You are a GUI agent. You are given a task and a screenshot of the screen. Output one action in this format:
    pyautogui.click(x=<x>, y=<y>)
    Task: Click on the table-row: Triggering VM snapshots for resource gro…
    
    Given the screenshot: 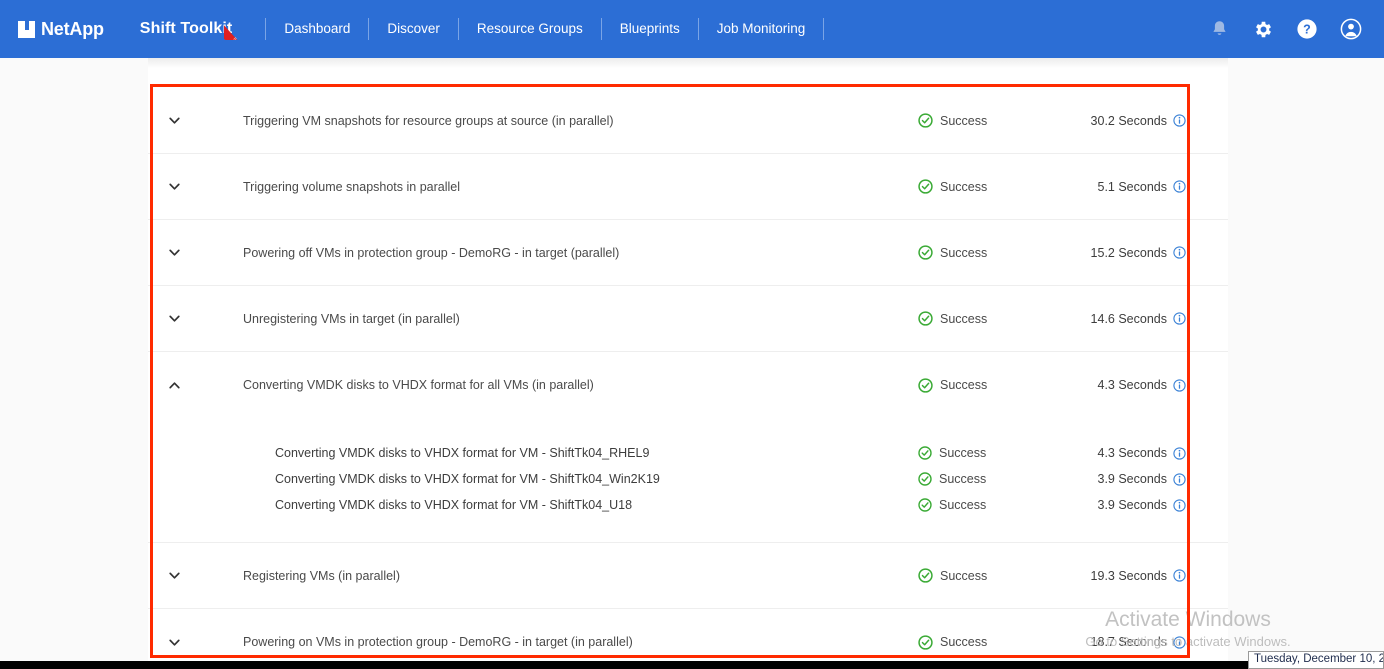 What is the action you would take?
    pyautogui.click(x=688, y=121)
    